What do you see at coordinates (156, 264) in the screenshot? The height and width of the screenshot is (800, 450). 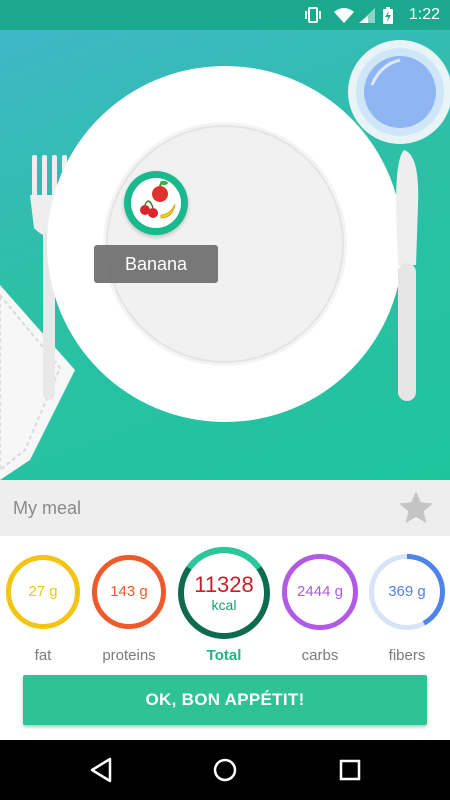 I see `food-tooltip: Banana` at bounding box center [156, 264].